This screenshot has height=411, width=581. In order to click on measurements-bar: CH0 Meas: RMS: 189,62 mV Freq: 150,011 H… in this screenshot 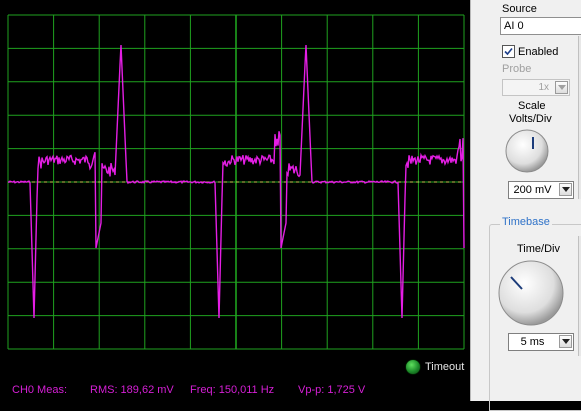, I will do `click(235, 390)`.